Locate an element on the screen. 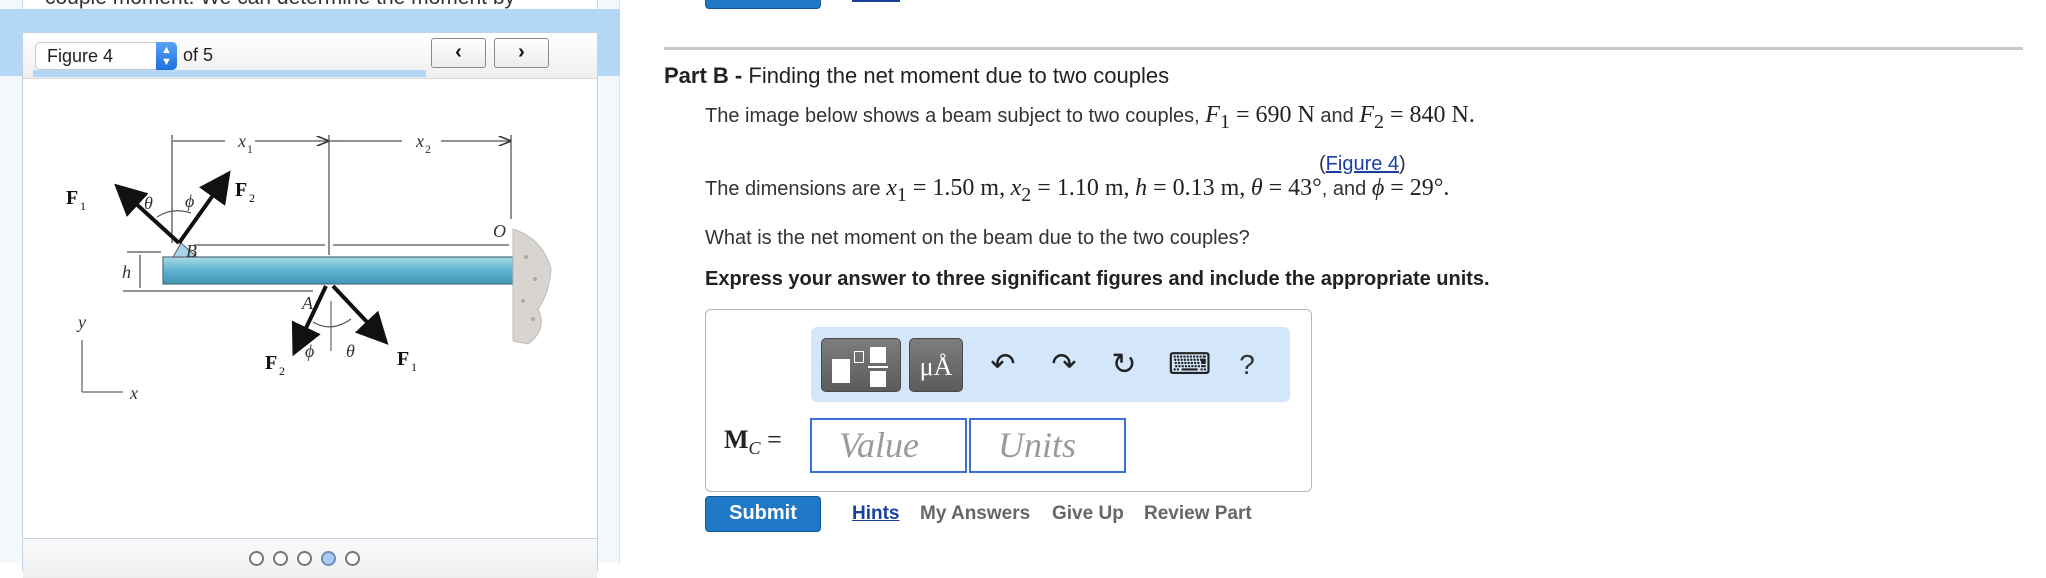 The image size is (2046, 578). phi-math: ϕ = 29°. is located at coordinates (1410, 188).